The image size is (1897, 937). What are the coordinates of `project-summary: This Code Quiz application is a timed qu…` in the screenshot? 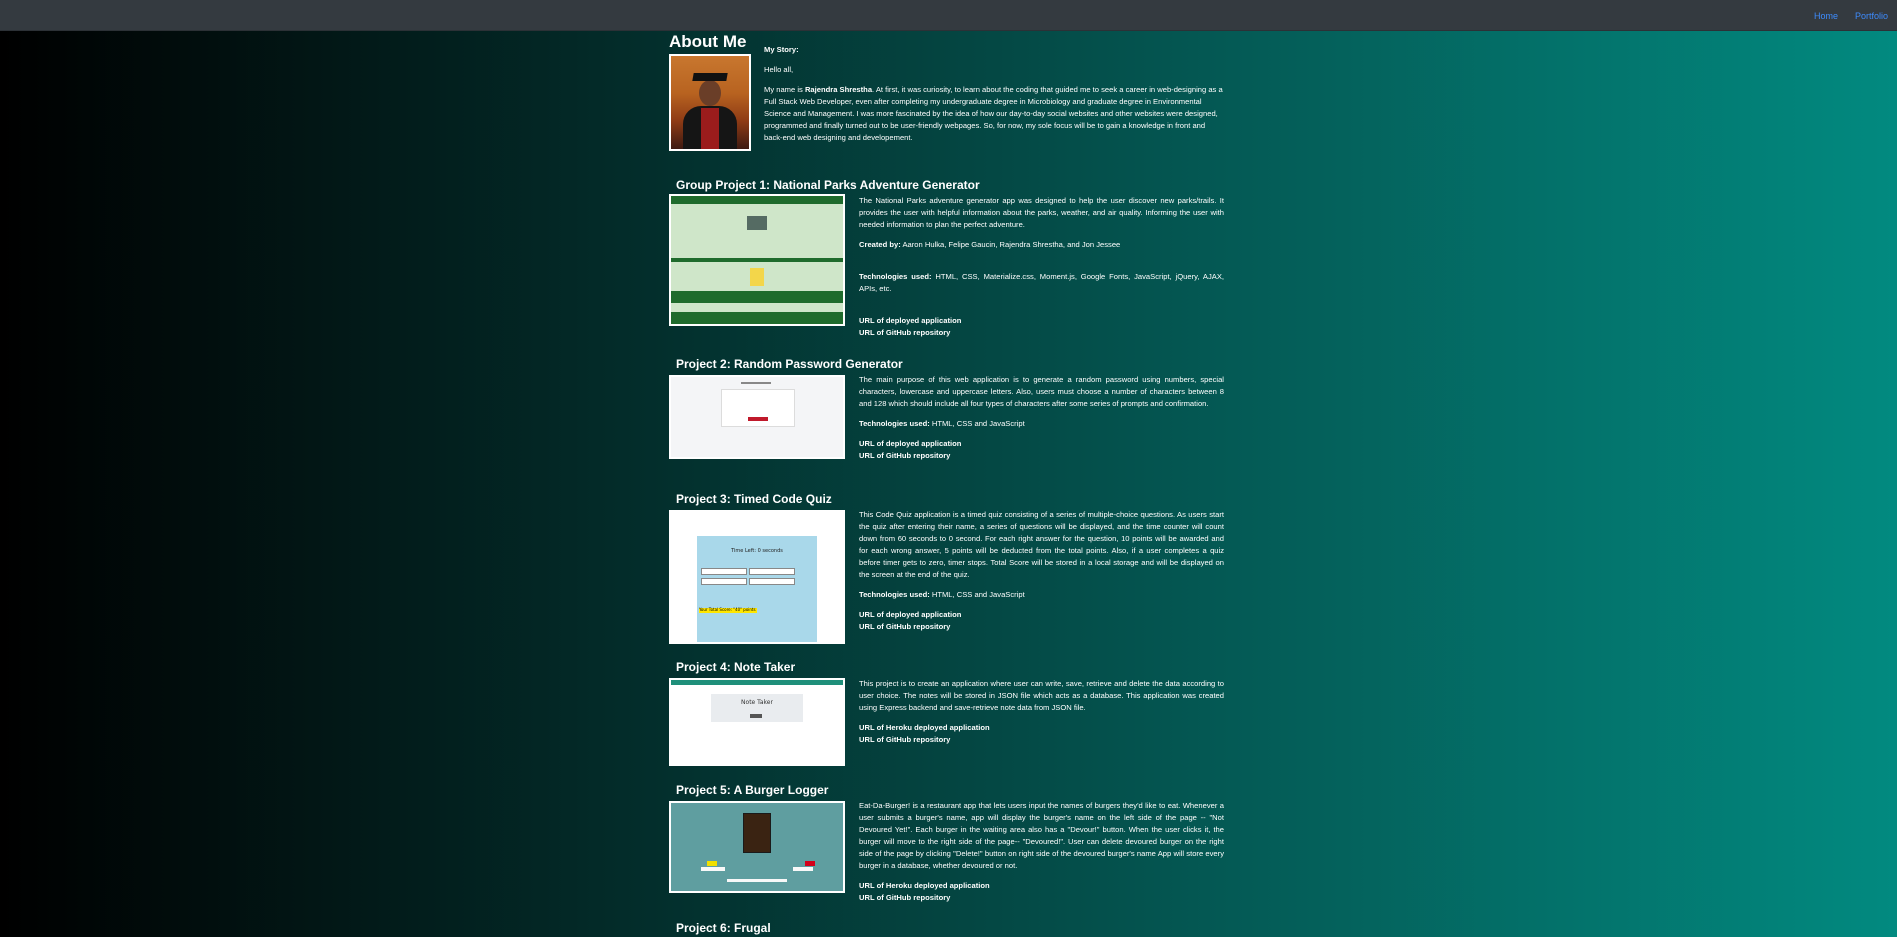 It's located at (1041, 544).